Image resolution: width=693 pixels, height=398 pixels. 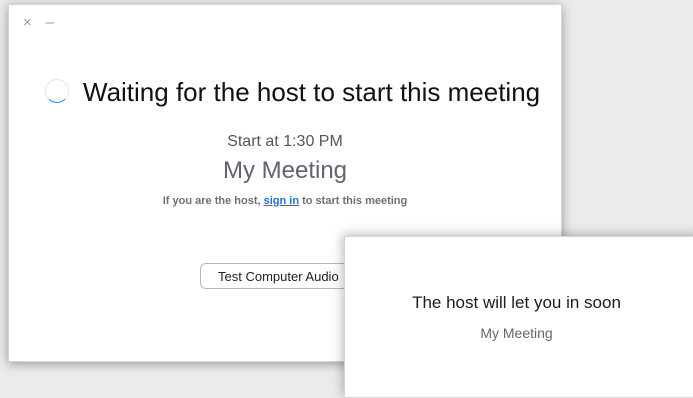 I want to click on admission-notice-heading: The host will let you in soon, so click(x=516, y=302).